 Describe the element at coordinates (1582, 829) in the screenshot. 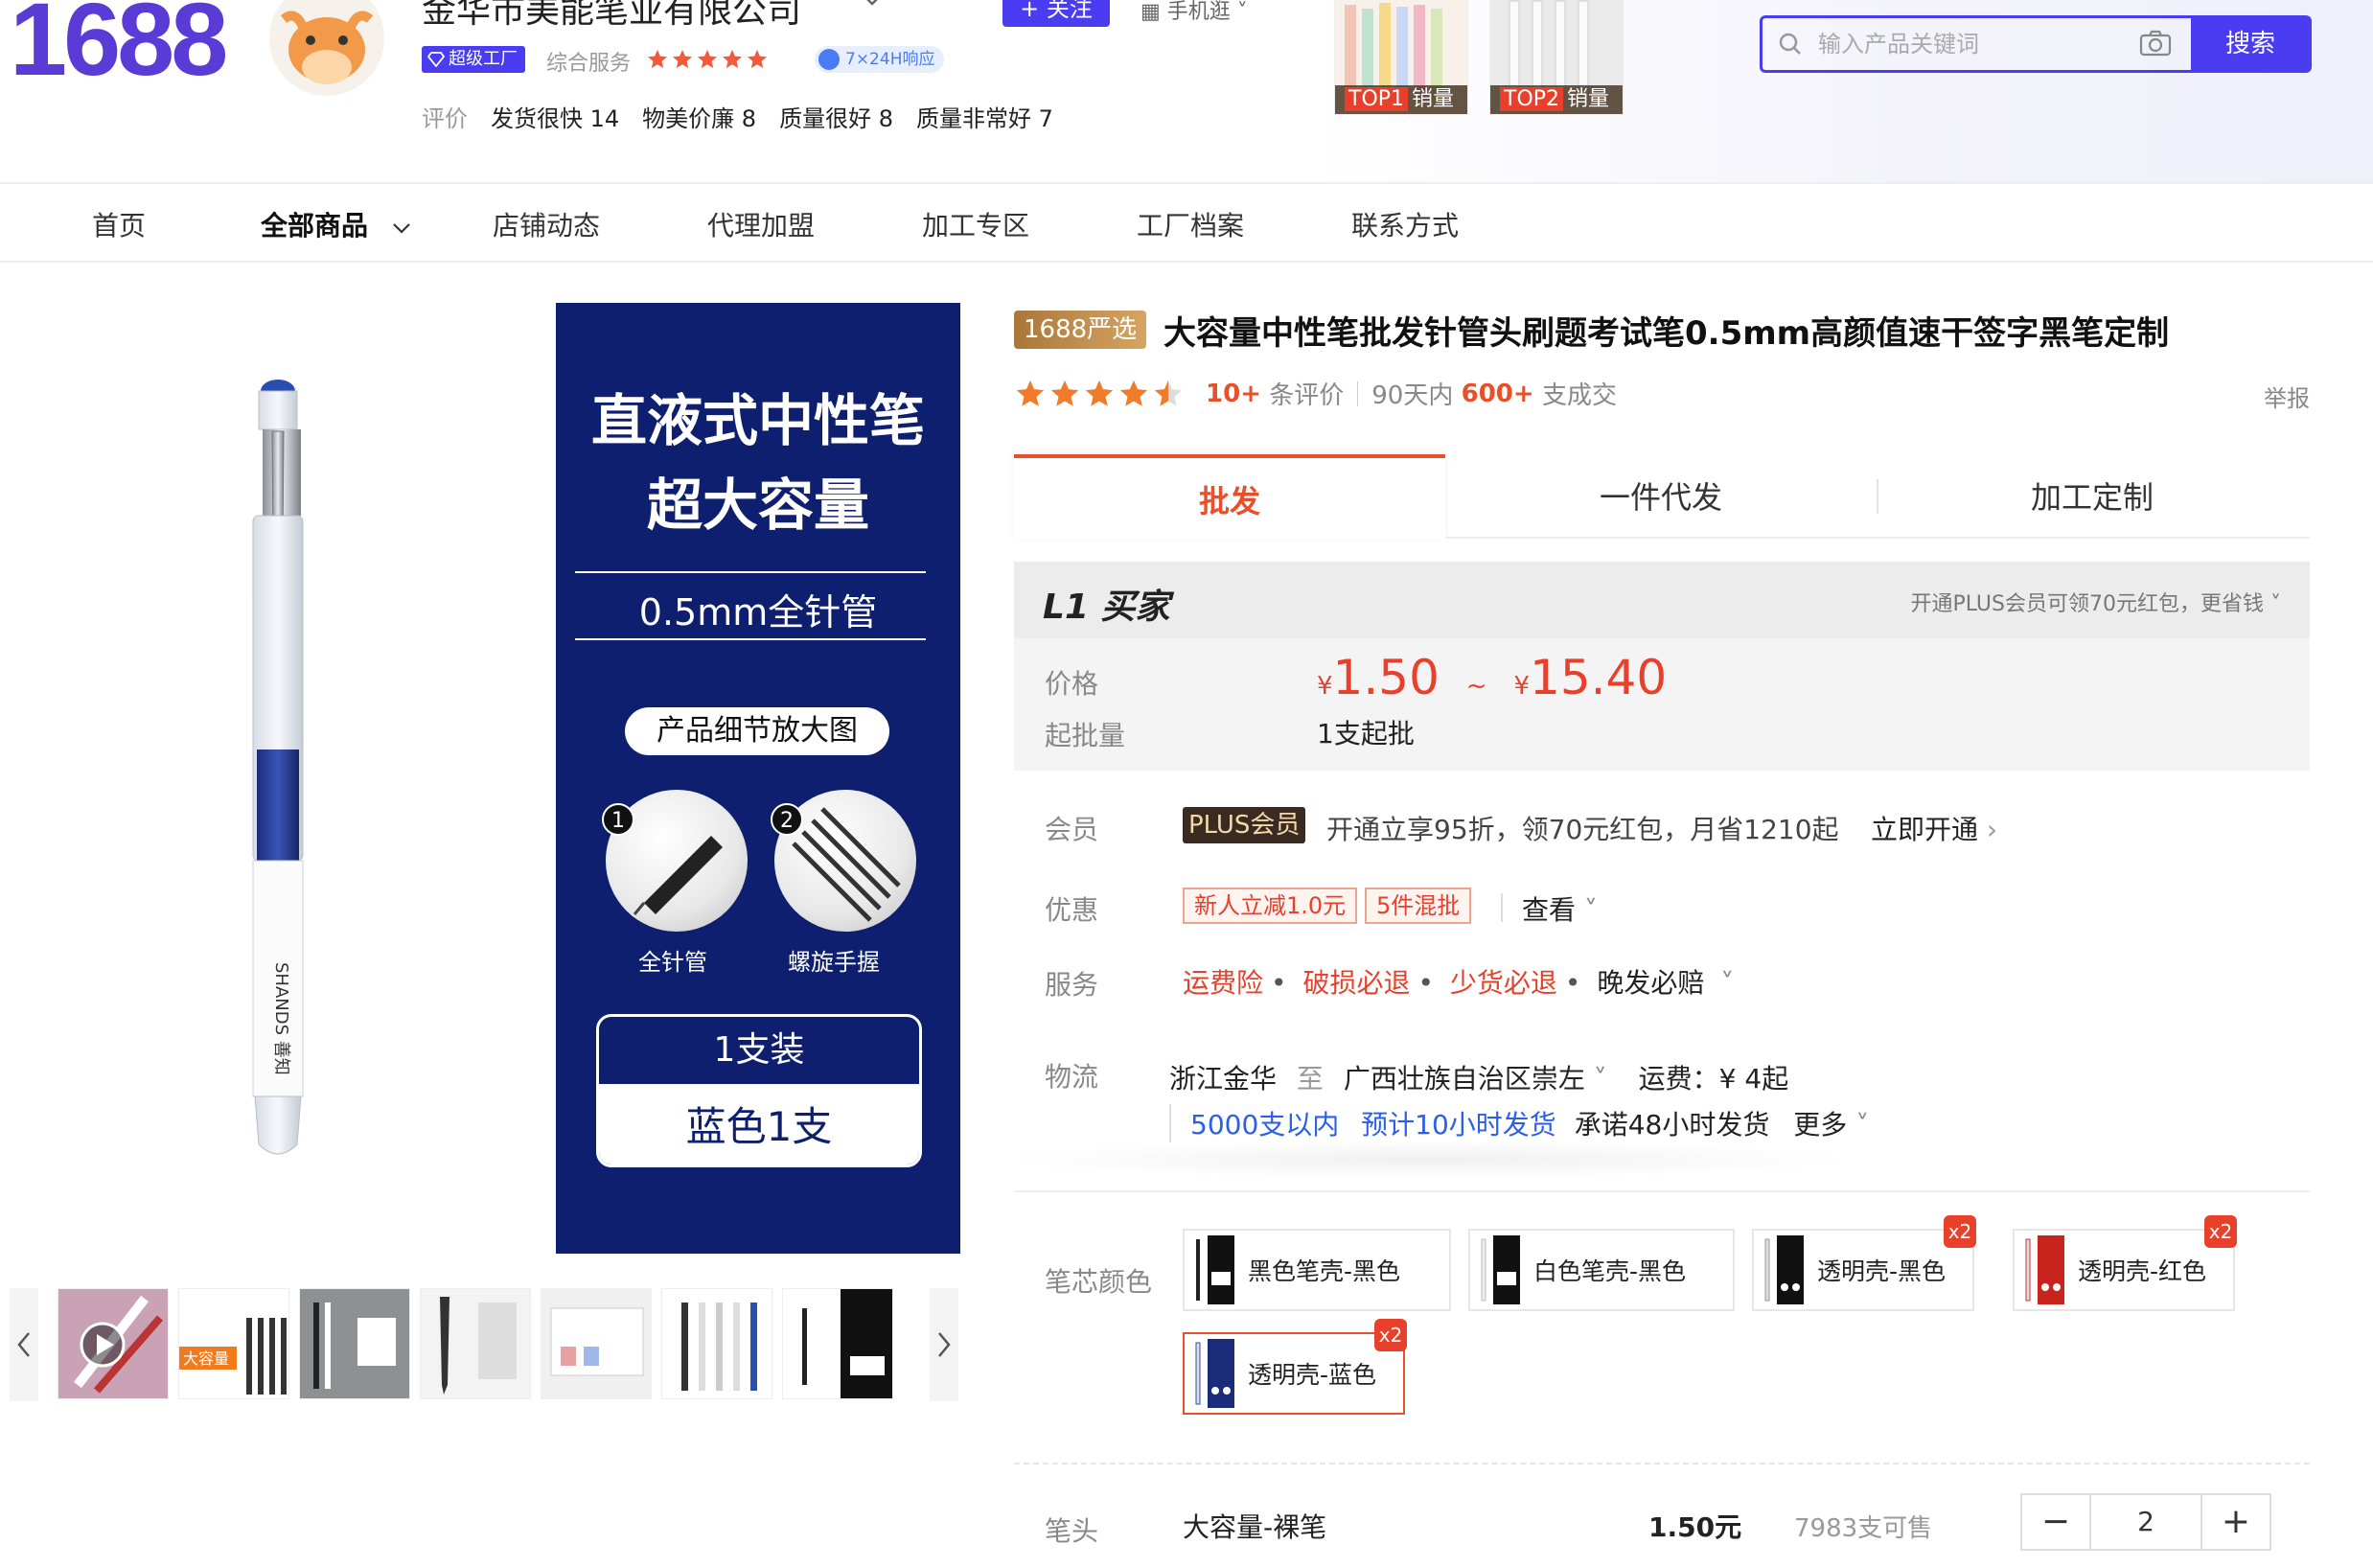

I see `plus-text: 开通立享95折，领70元红包，月省1210起` at that location.